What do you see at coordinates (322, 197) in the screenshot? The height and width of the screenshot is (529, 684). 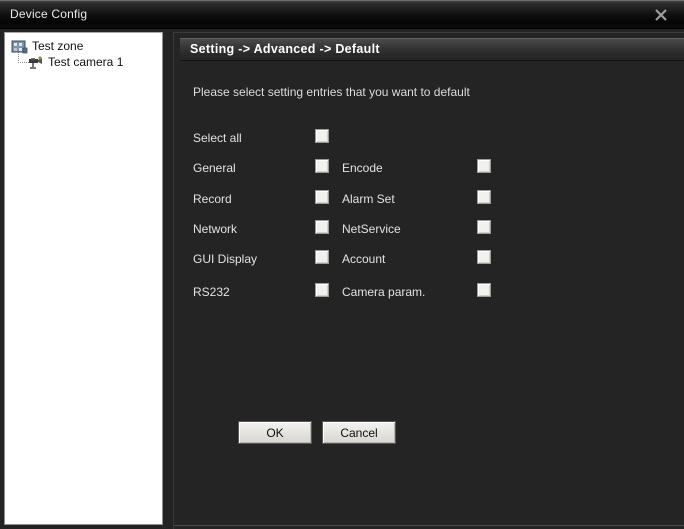 I see `checkbox-record` at bounding box center [322, 197].